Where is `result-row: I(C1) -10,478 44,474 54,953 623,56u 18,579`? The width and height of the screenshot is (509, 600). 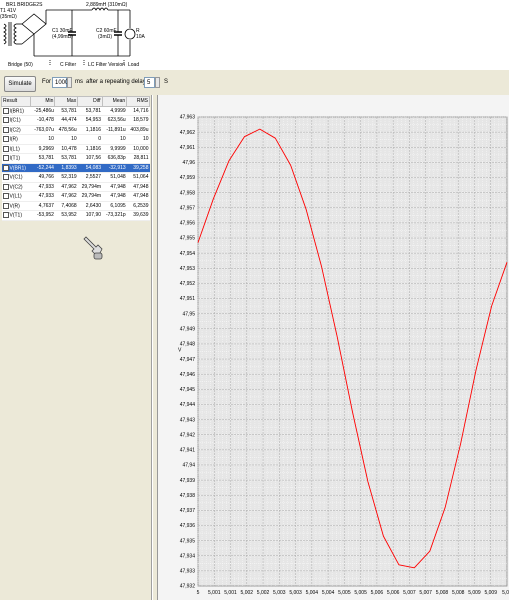
result-row: I(C1) -10,478 44,474 54,953 623,56u 18,579 is located at coordinates (75, 120).